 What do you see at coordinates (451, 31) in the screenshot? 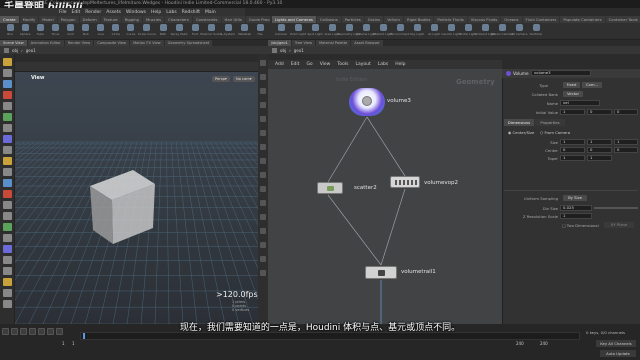
I see `shelf-tool: Caustic Light` at bounding box center [451, 31].